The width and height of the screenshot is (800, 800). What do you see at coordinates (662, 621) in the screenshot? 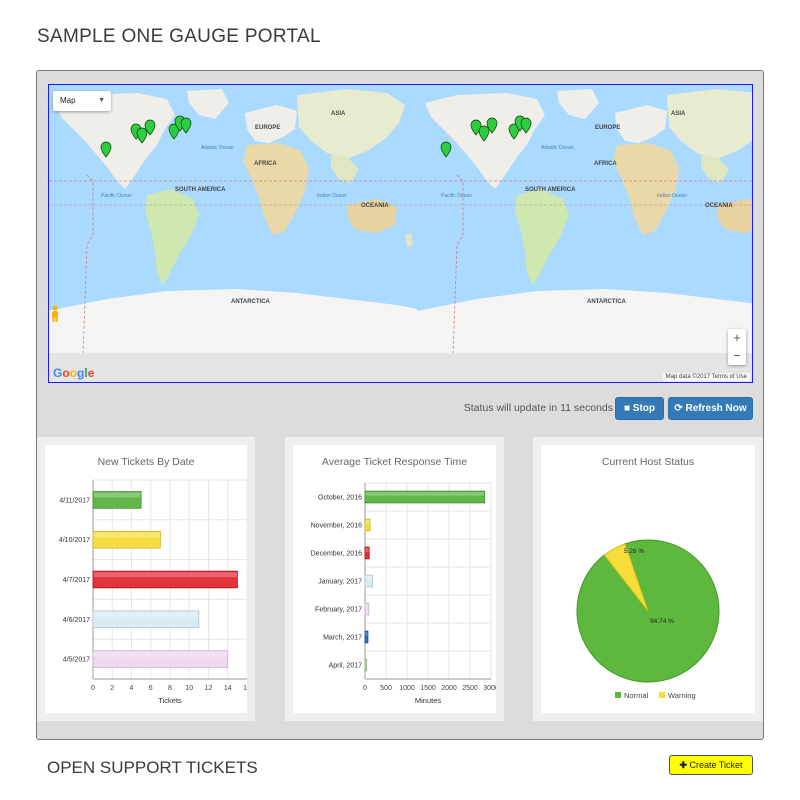
I see `pie-label-normal: 94.74 %` at bounding box center [662, 621].